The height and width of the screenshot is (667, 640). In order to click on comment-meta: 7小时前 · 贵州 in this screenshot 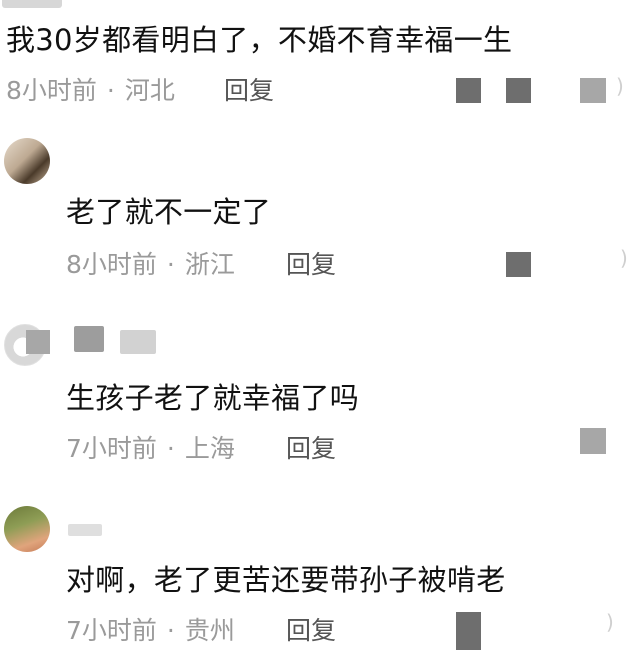, I will do `click(150, 631)`.